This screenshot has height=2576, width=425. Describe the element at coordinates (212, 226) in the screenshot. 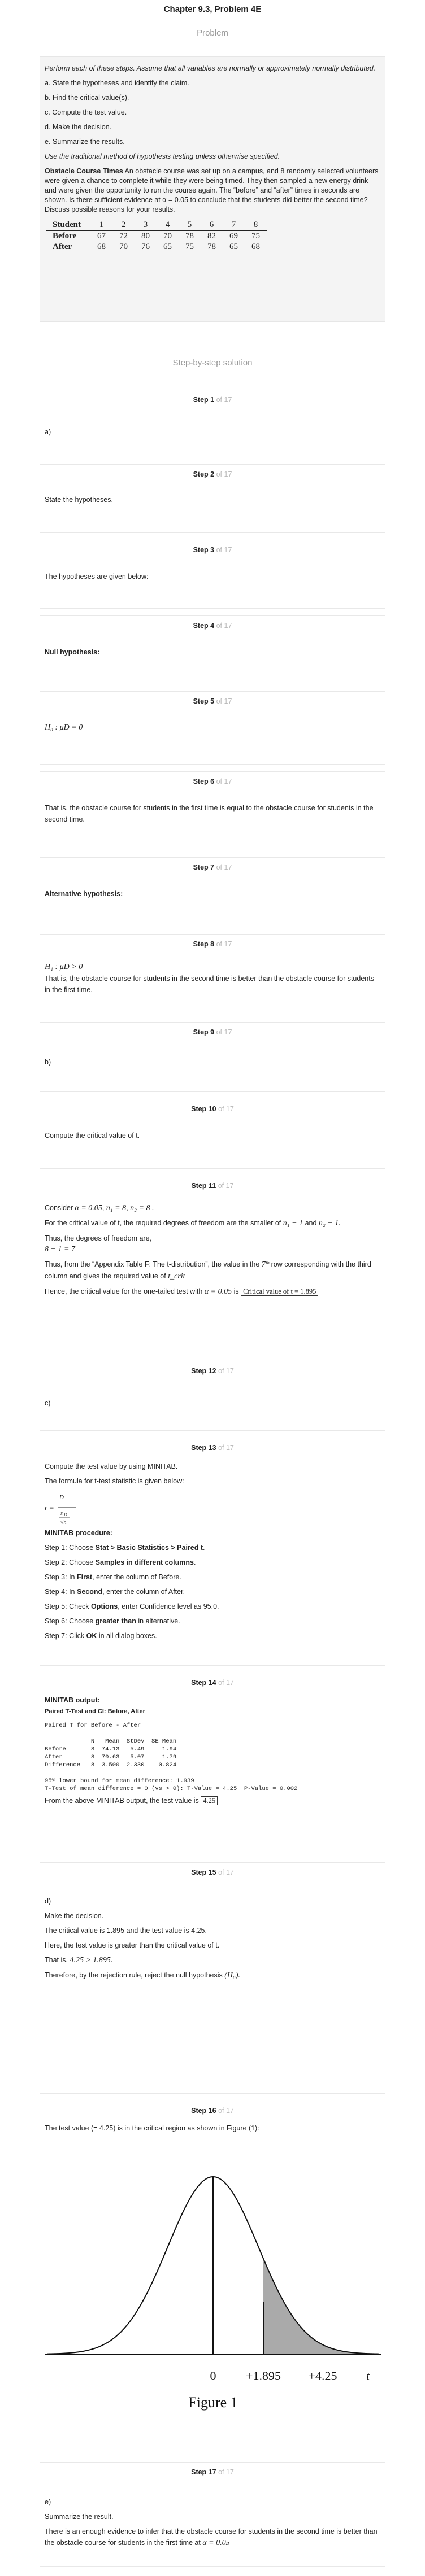

I see `table-cell: 6` at that location.